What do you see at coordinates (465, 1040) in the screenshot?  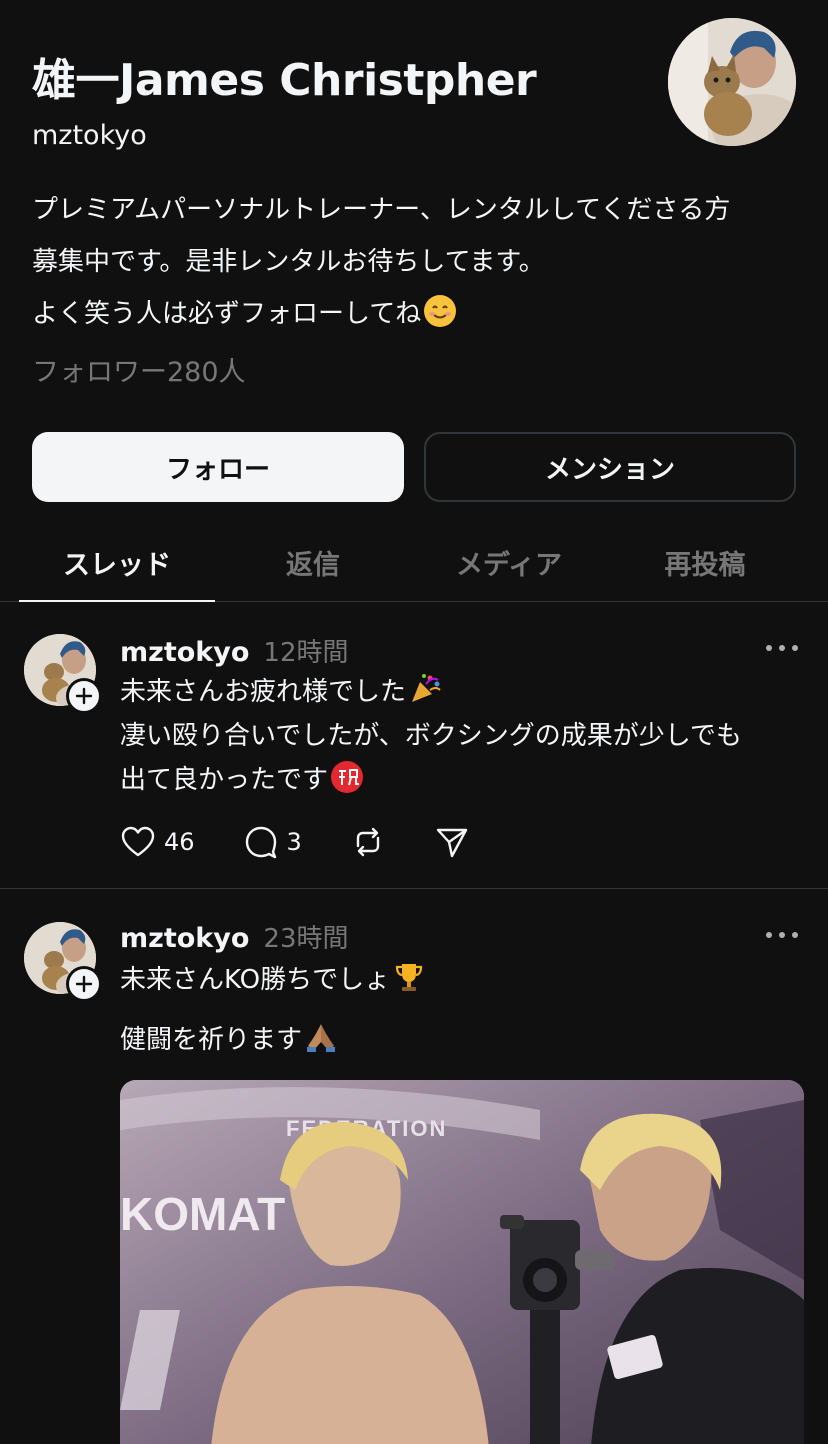 I see `post-line-with-emoji: 健闘を祈ります` at bounding box center [465, 1040].